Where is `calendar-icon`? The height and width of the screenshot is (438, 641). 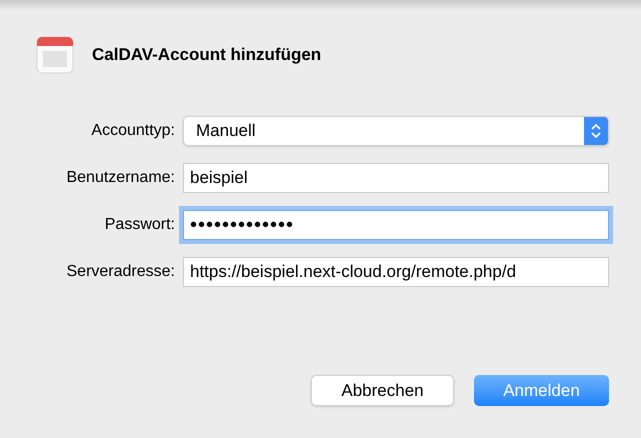
calendar-icon is located at coordinates (55, 55).